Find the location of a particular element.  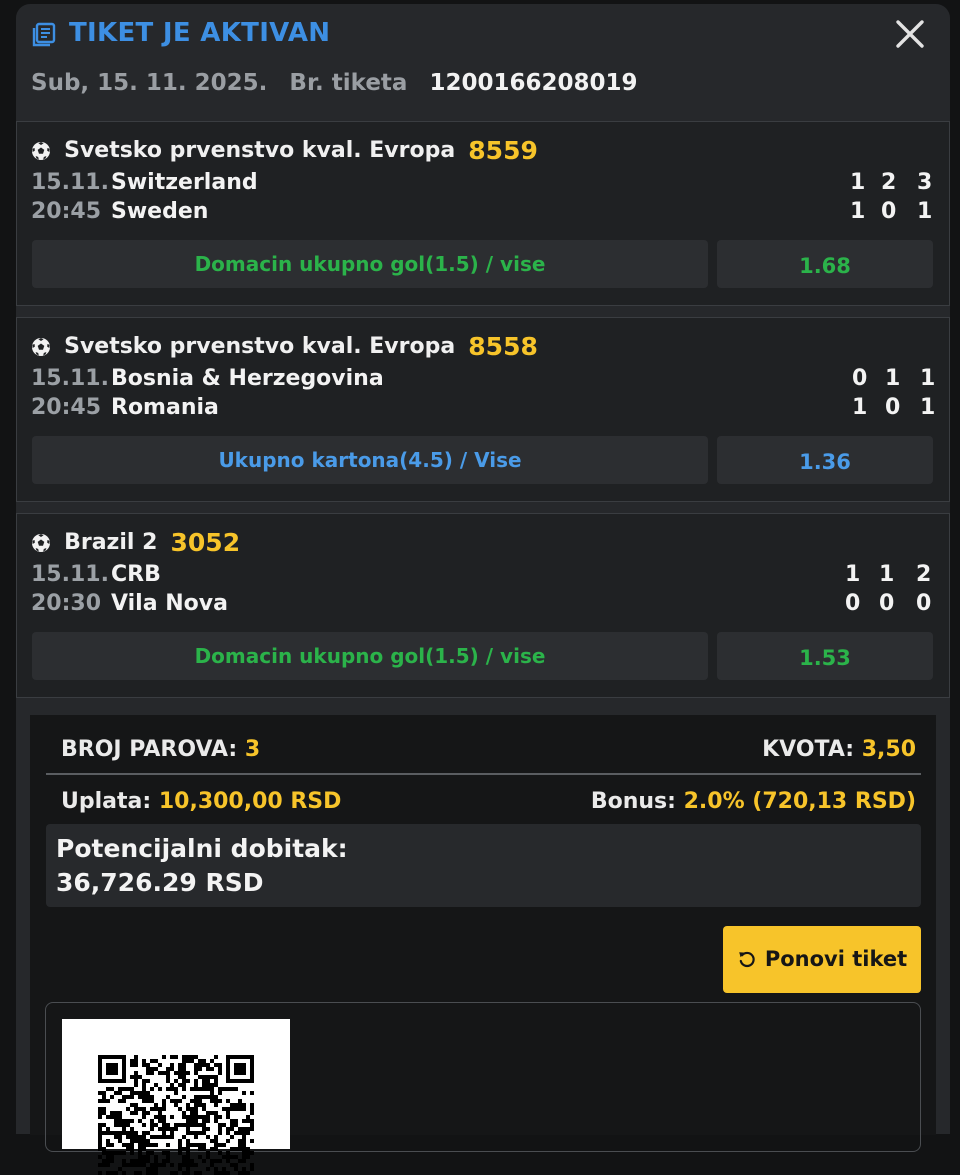

potential-win-label: Potencijalni dobitak: is located at coordinates (202, 848).